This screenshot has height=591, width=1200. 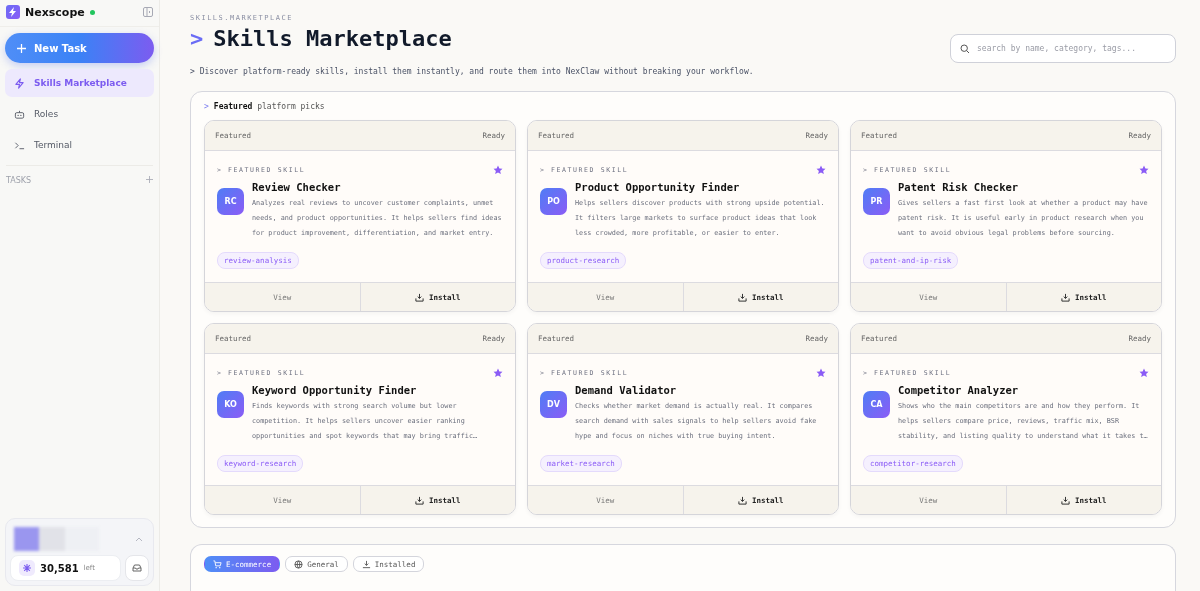 What do you see at coordinates (55, 12) in the screenshot?
I see `brand-name: Nexscope` at bounding box center [55, 12].